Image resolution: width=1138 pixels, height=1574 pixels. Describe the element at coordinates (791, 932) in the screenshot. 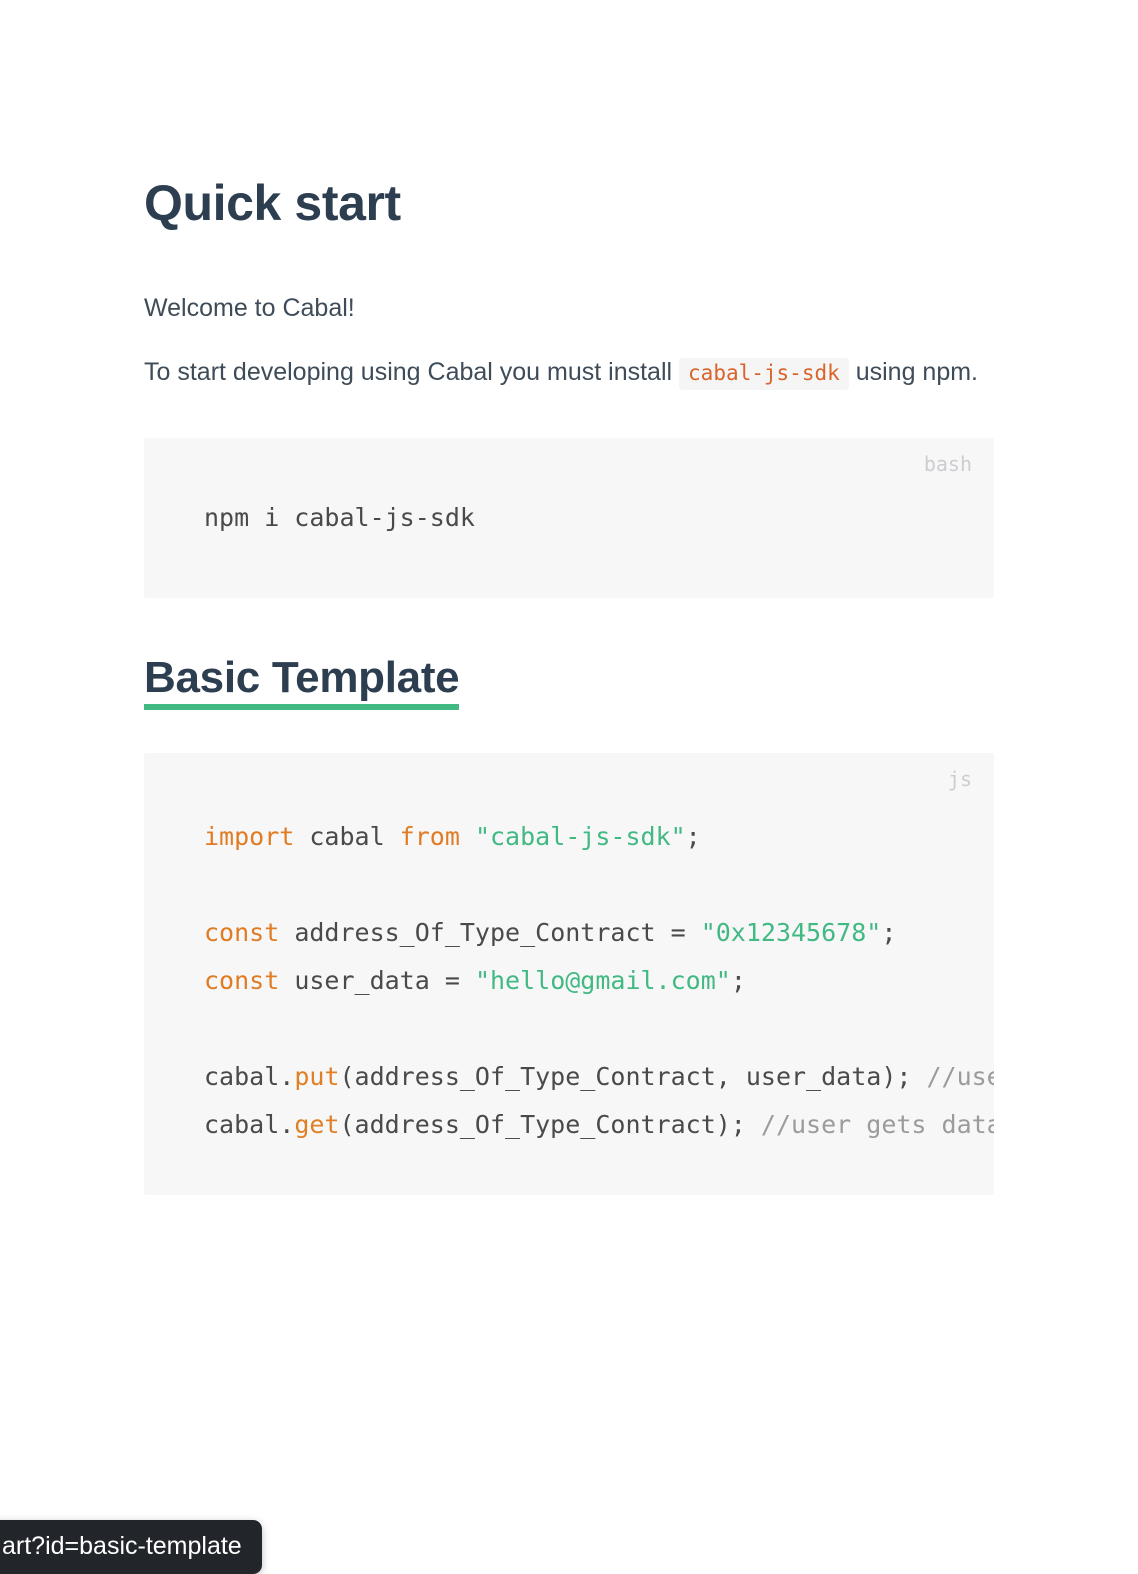

I see `code-token-string: "0x12345678"` at that location.